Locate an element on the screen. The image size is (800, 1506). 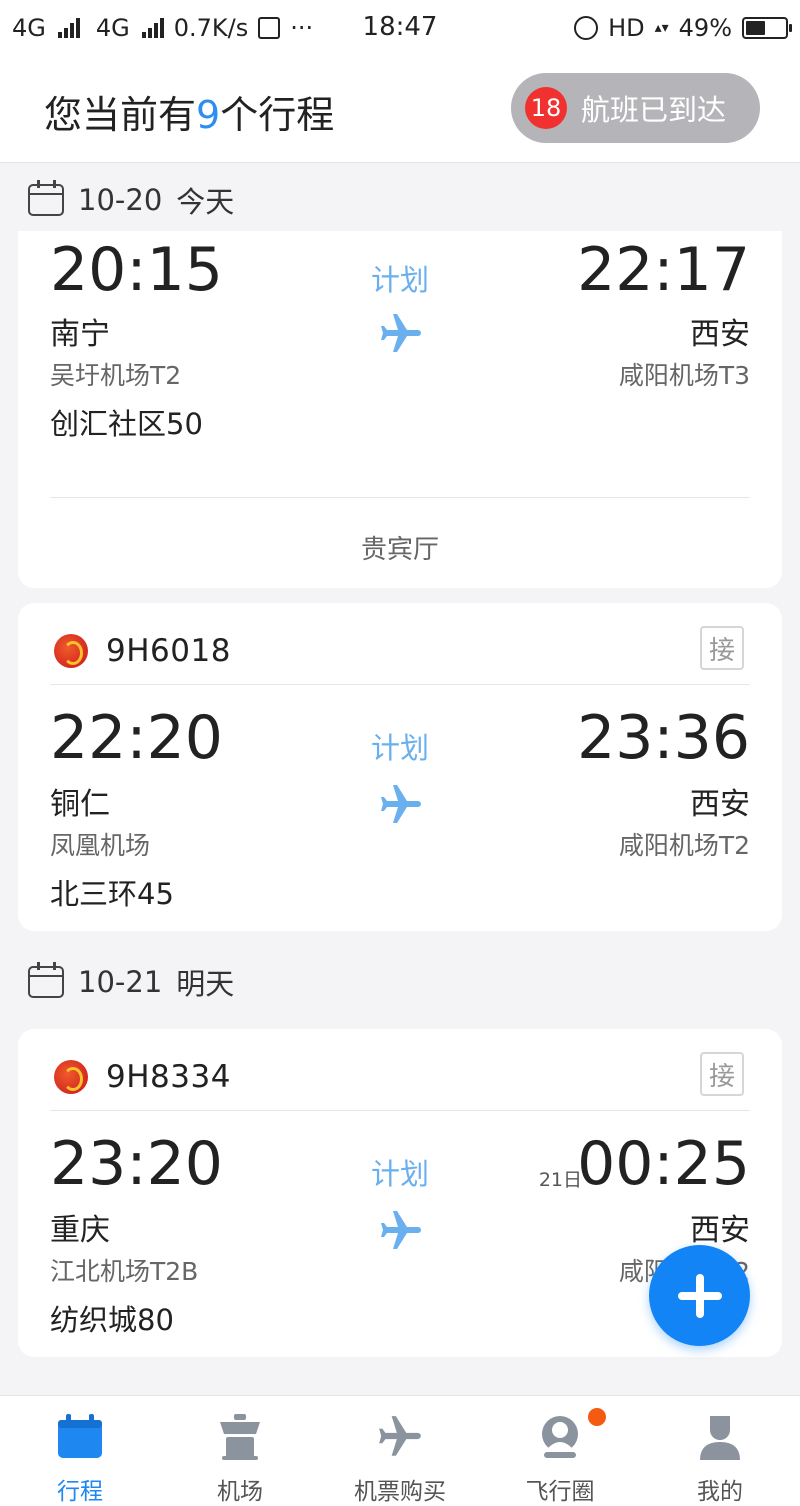
arrival-airport: 咸阳机场T3 is located at coordinates (684, 375).